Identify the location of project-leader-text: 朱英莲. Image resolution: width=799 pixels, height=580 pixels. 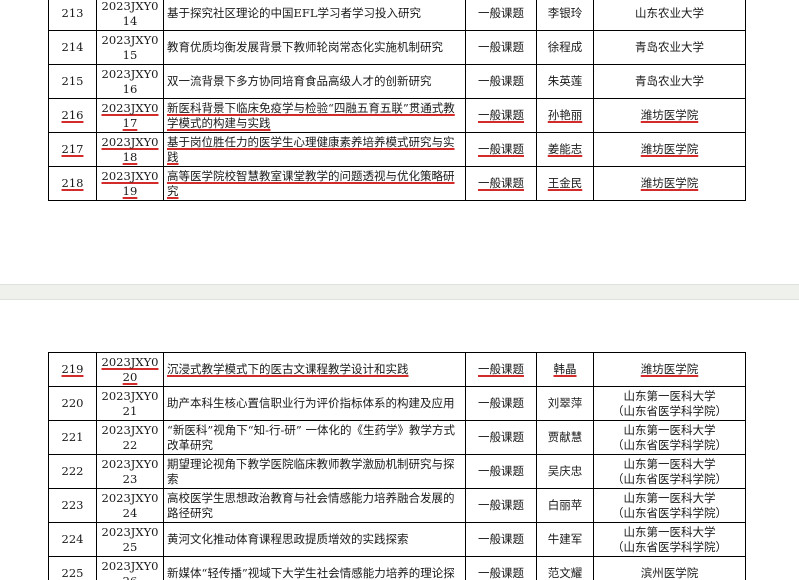
(565, 81).